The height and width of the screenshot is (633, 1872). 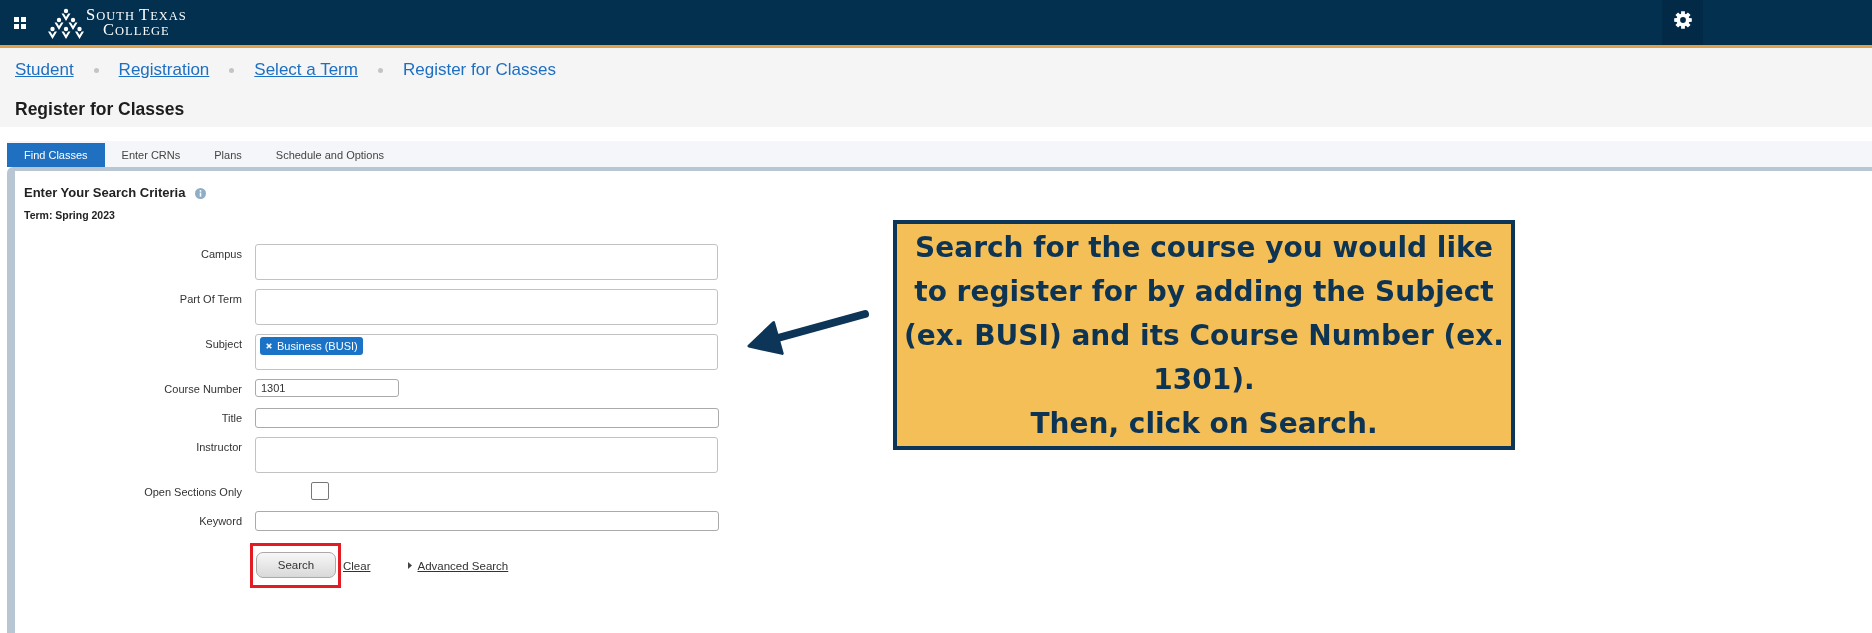 I want to click on breadcrumb-link: Registration, so click(x=164, y=70).